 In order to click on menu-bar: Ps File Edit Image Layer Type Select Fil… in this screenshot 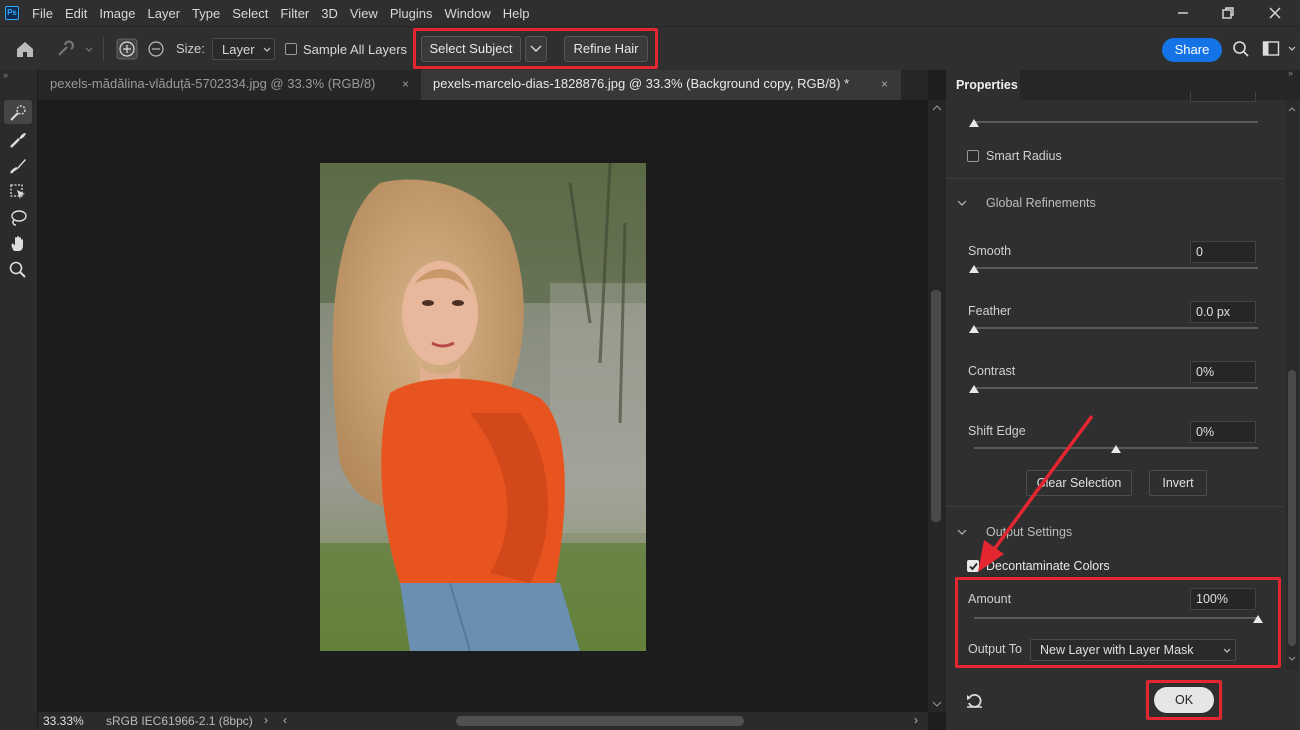, I will do `click(650, 13)`.